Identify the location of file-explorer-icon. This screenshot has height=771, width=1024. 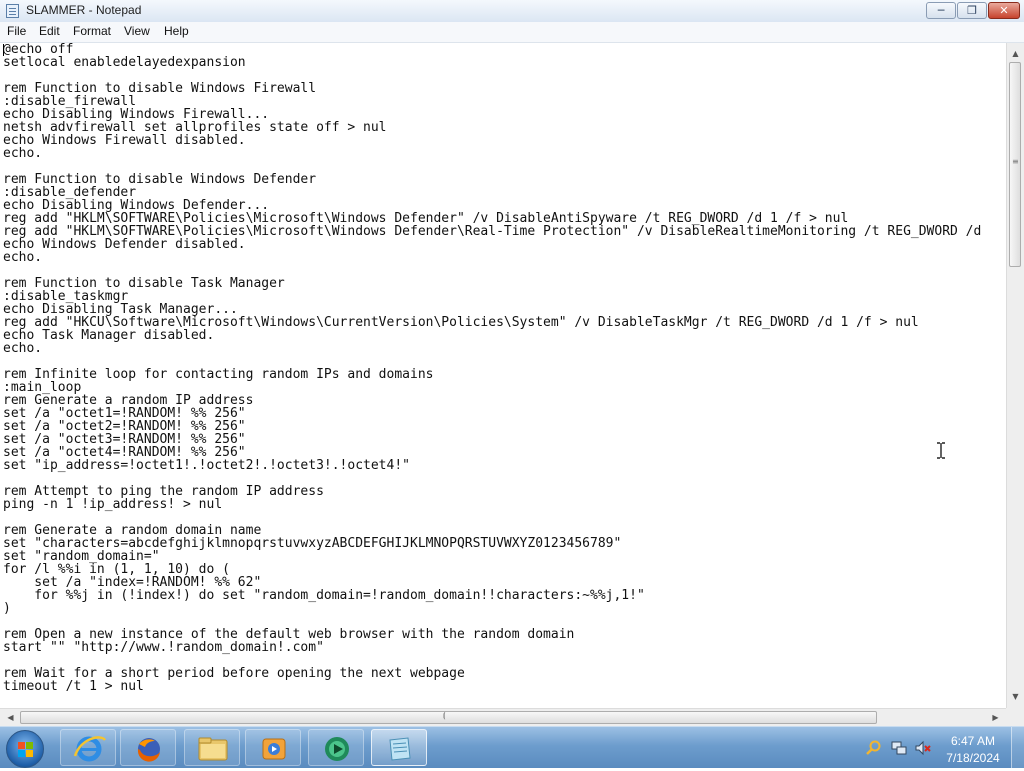
(213, 749).